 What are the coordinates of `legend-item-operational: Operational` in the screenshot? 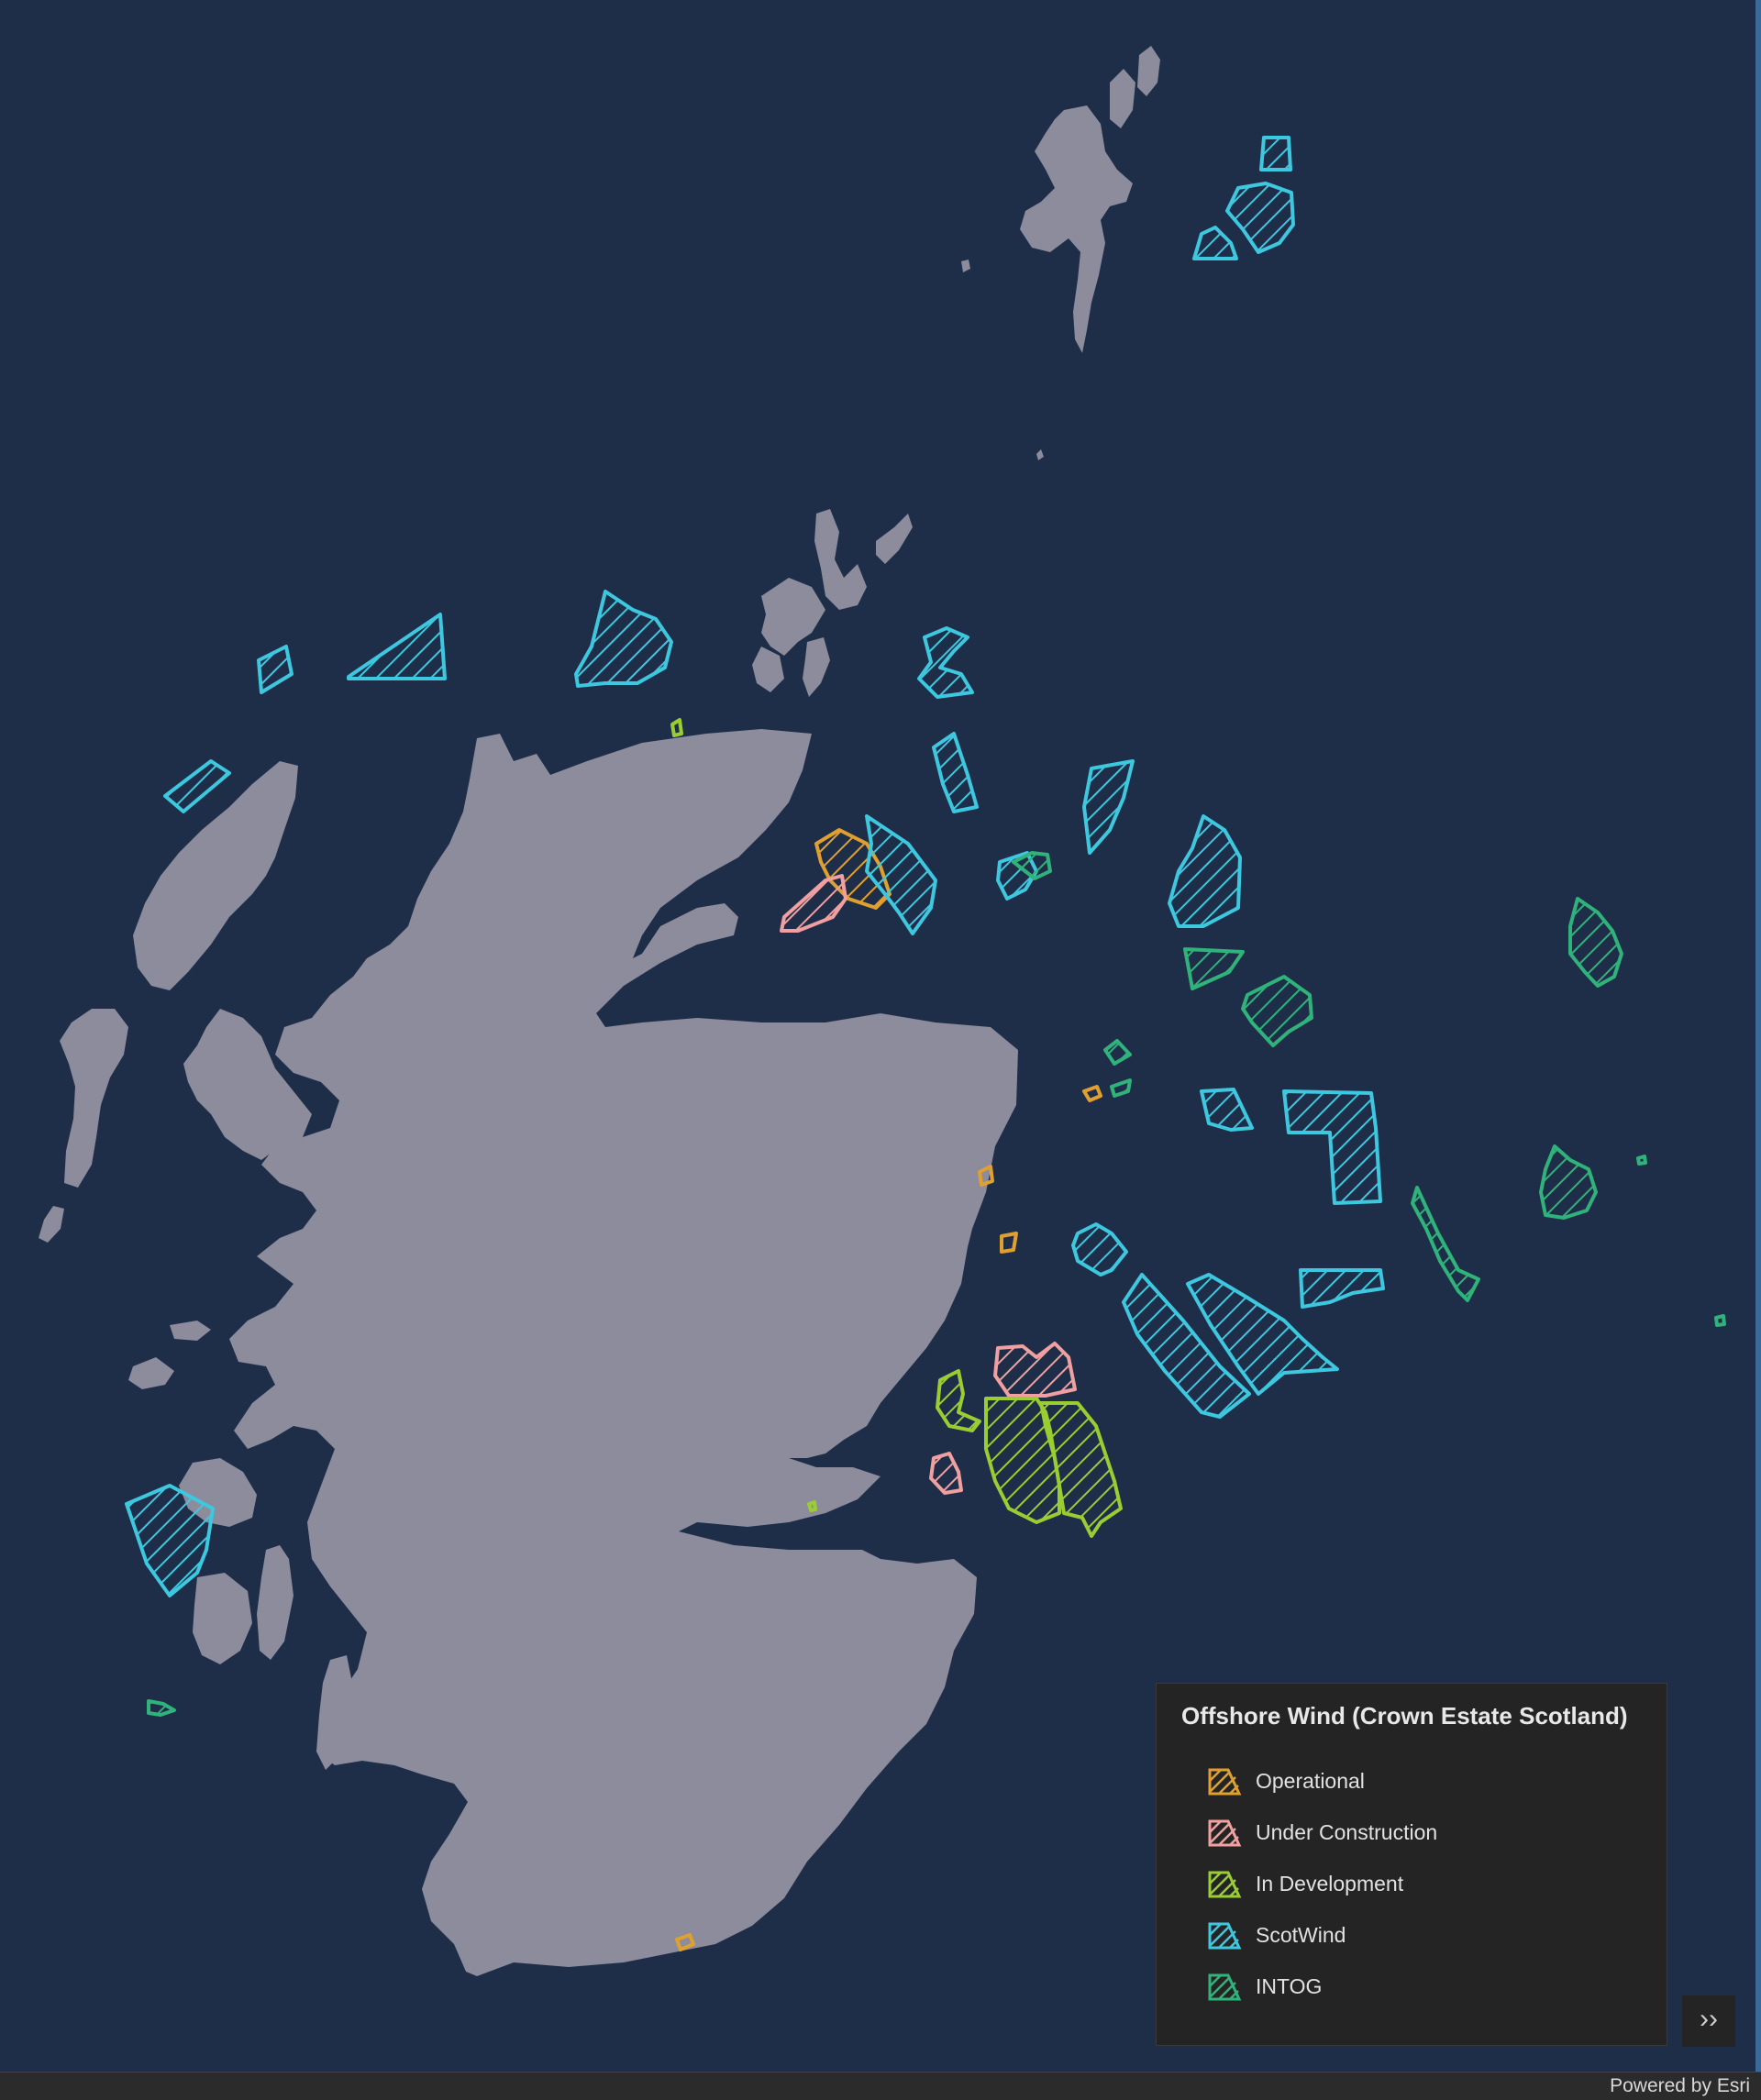 It's located at (1321, 1781).